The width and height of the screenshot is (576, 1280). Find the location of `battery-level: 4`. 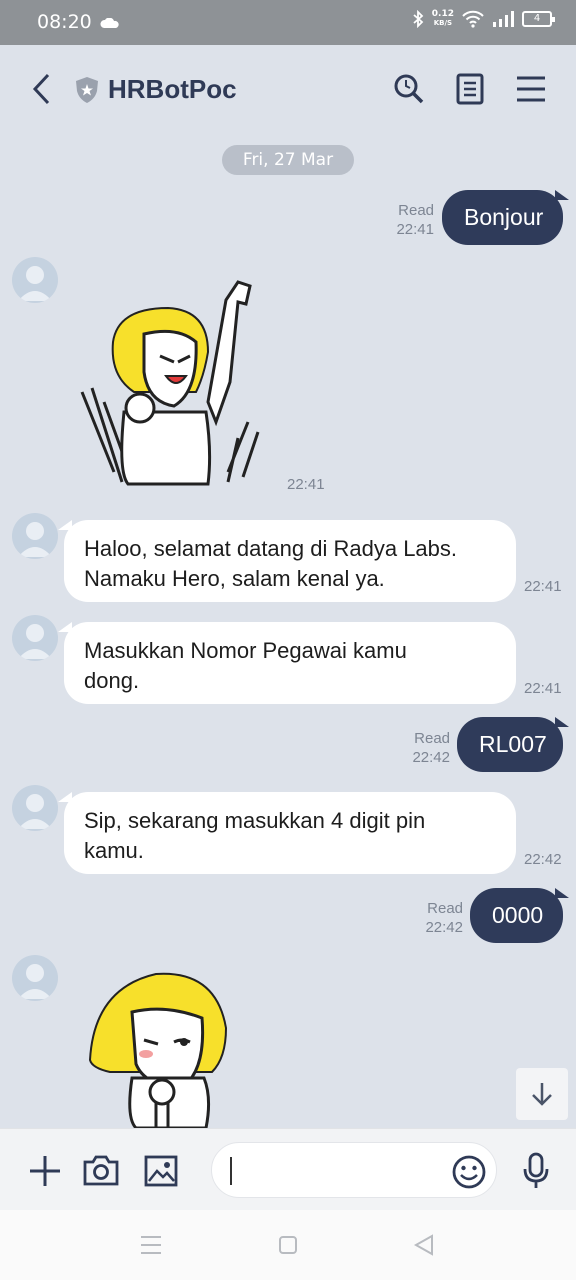

battery-level: 4 is located at coordinates (537, 18).